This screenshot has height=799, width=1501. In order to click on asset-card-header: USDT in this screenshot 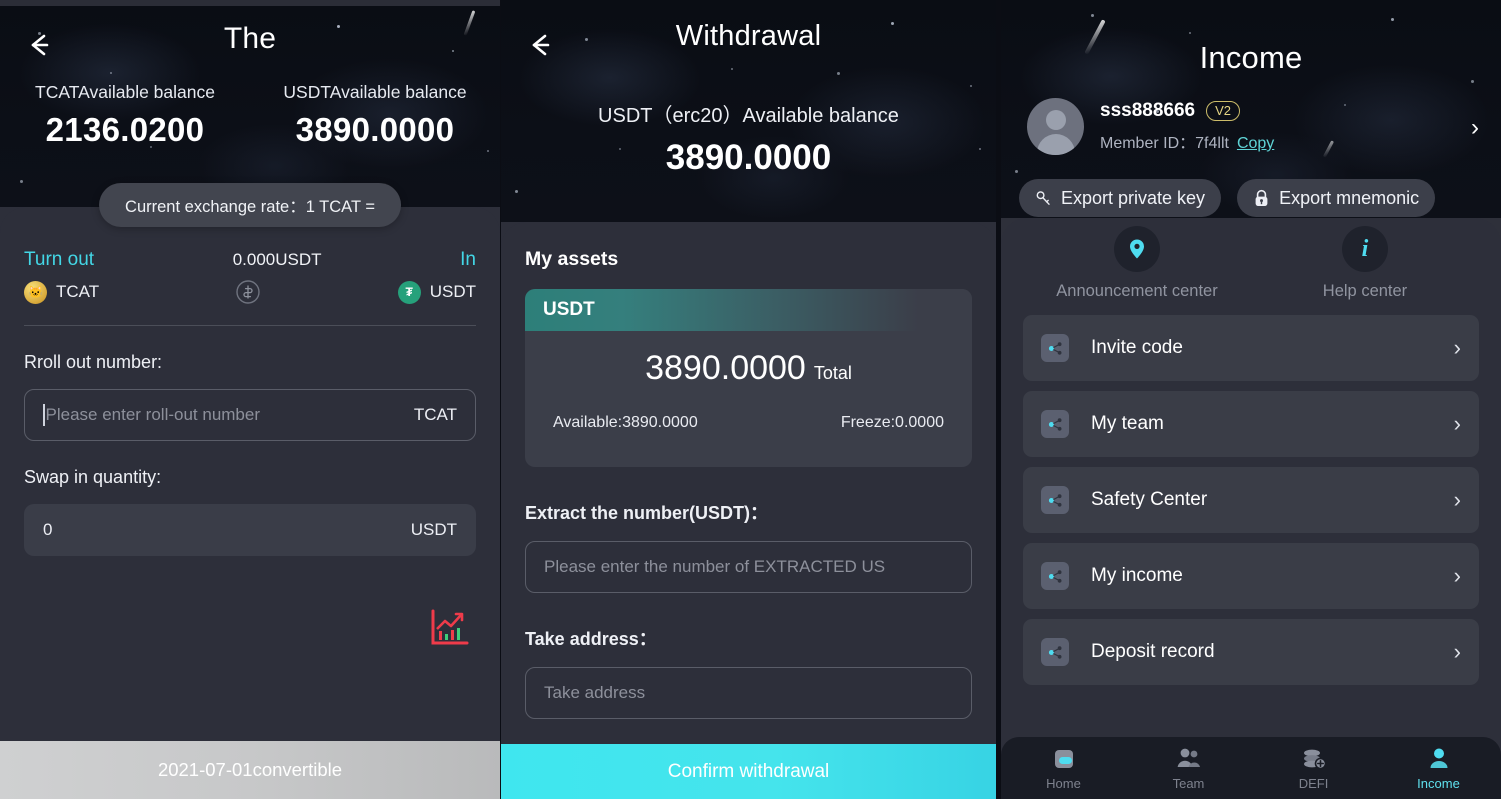, I will do `click(748, 310)`.